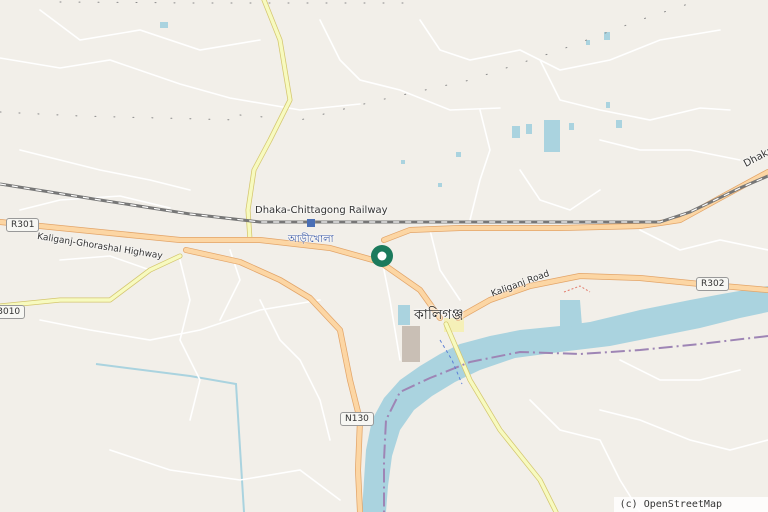  What do you see at coordinates (357, 419) in the screenshot?
I see `shield-n130: N130` at bounding box center [357, 419].